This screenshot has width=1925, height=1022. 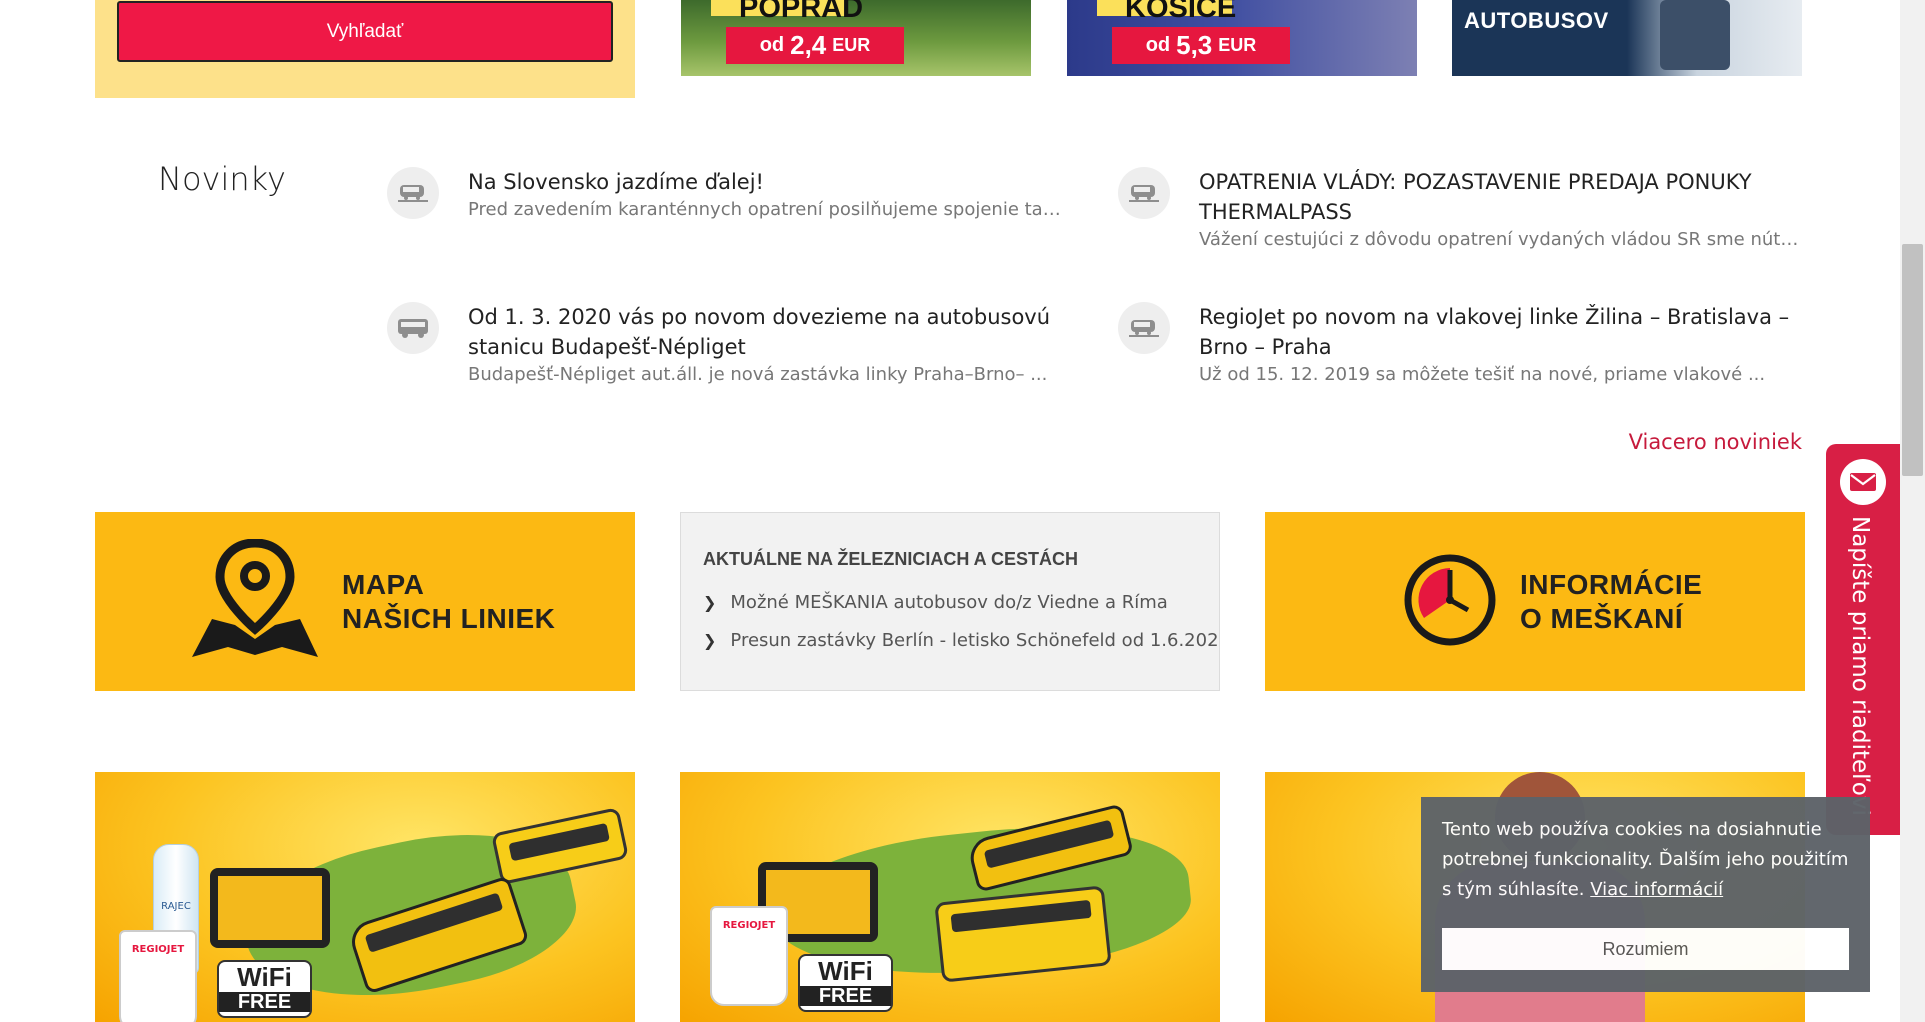 I want to click on tile-label-line: MAPA, so click(x=383, y=584).